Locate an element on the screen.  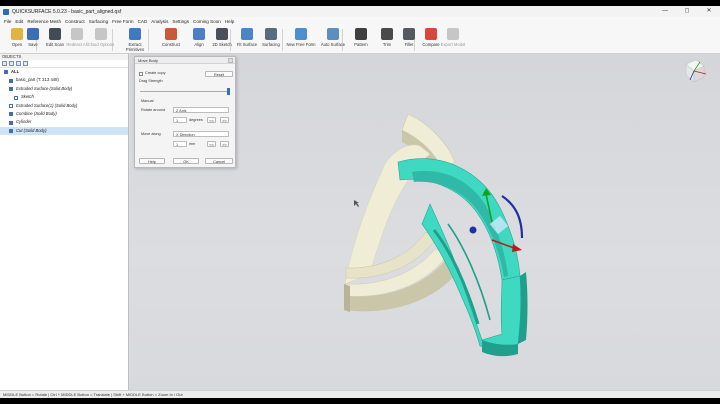
pivot-point is located at coordinates (473, 230).